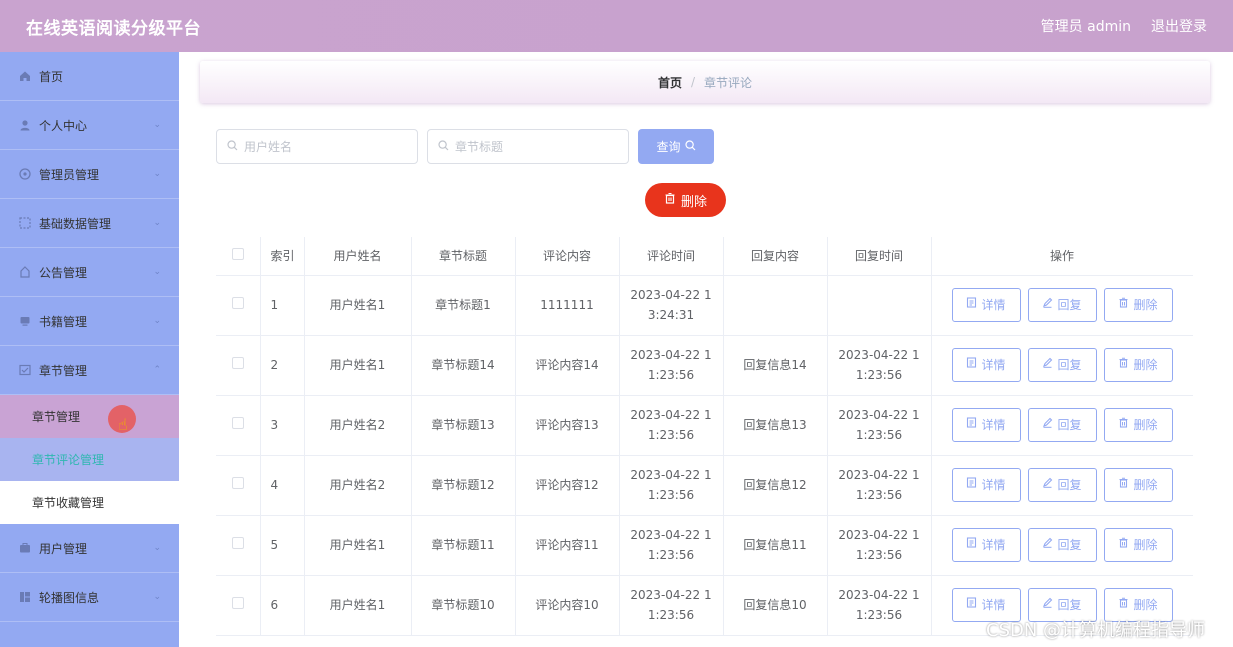 The height and width of the screenshot is (647, 1233). Describe the element at coordinates (567, 256) in the screenshot. I see `column-header: 评论内容` at that location.